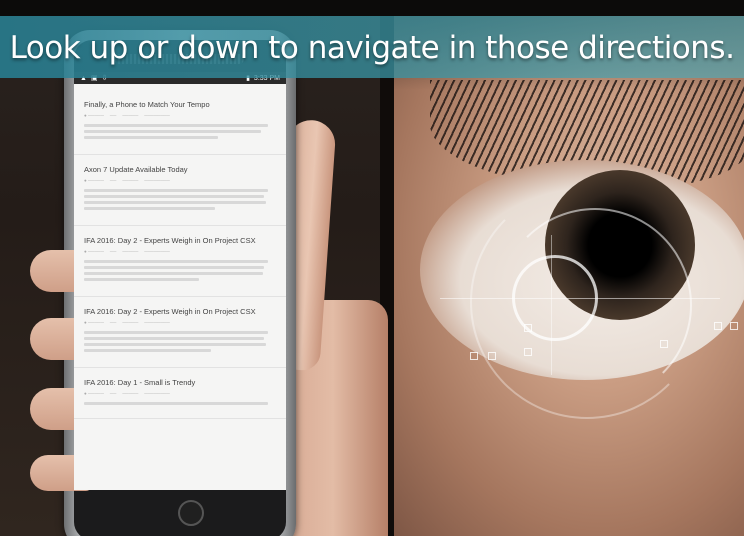 The image size is (744, 536). What do you see at coordinates (180, 382) in the screenshot?
I see `post-title: IFA 2016: Day 1 - Small is Trendy` at bounding box center [180, 382].